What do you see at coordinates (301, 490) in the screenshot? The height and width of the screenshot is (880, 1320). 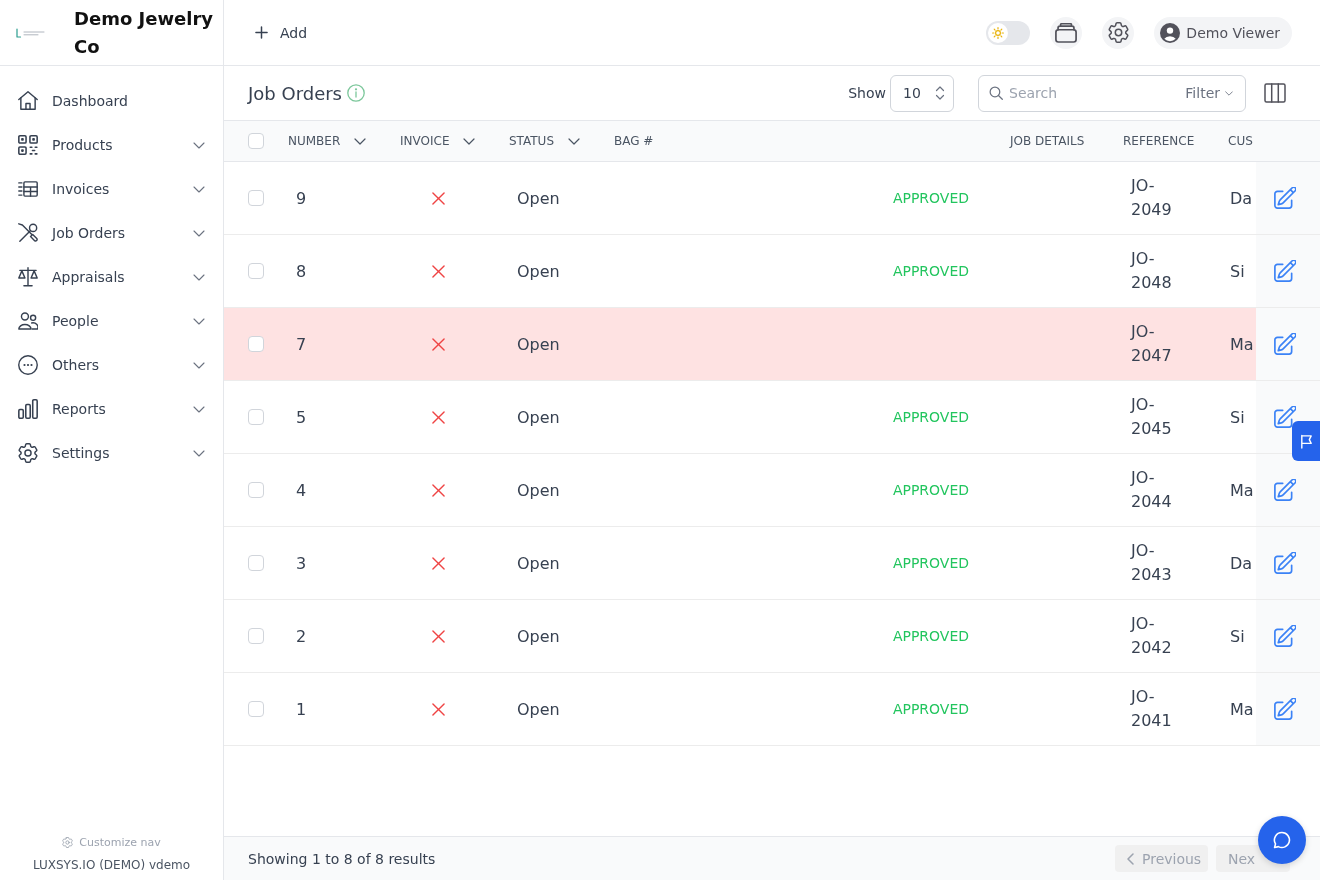 I see `table-cell: 4` at bounding box center [301, 490].